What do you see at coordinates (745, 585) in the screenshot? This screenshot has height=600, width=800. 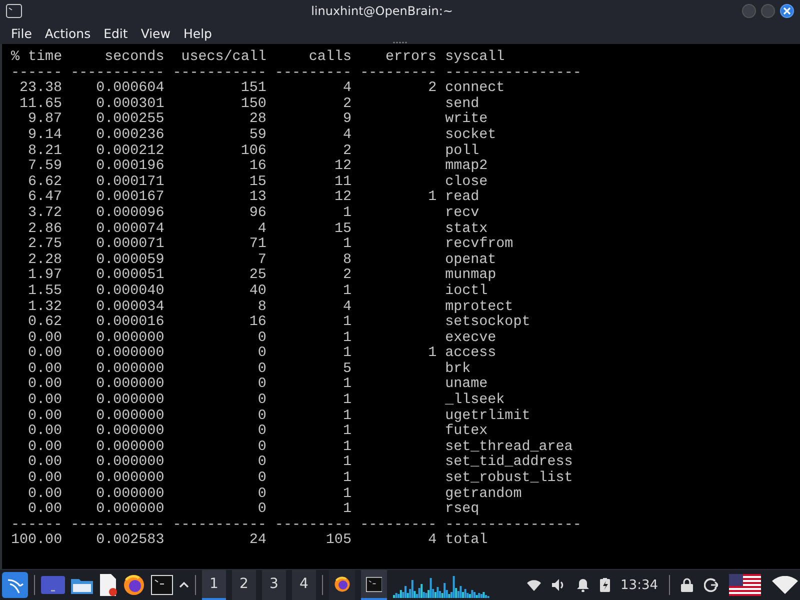 I see `flag-icon` at bounding box center [745, 585].